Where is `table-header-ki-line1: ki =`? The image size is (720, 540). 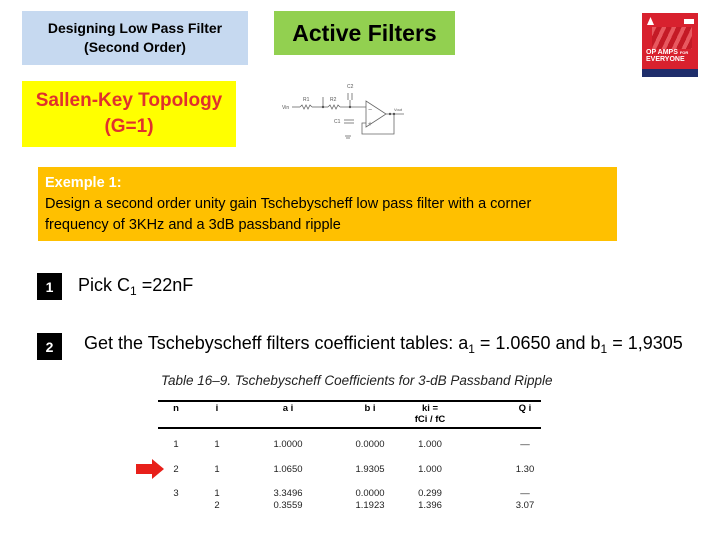 table-header-ki-line1: ki = is located at coordinates (430, 408).